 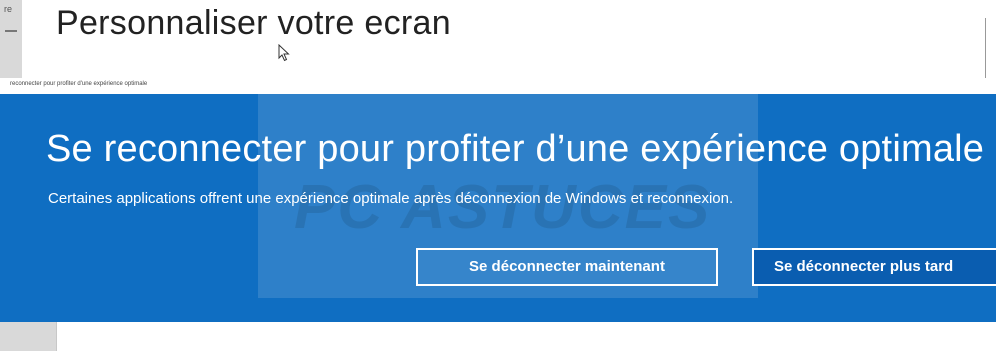 What do you see at coordinates (28, 336) in the screenshot?
I see `bottom-left-panel` at bounding box center [28, 336].